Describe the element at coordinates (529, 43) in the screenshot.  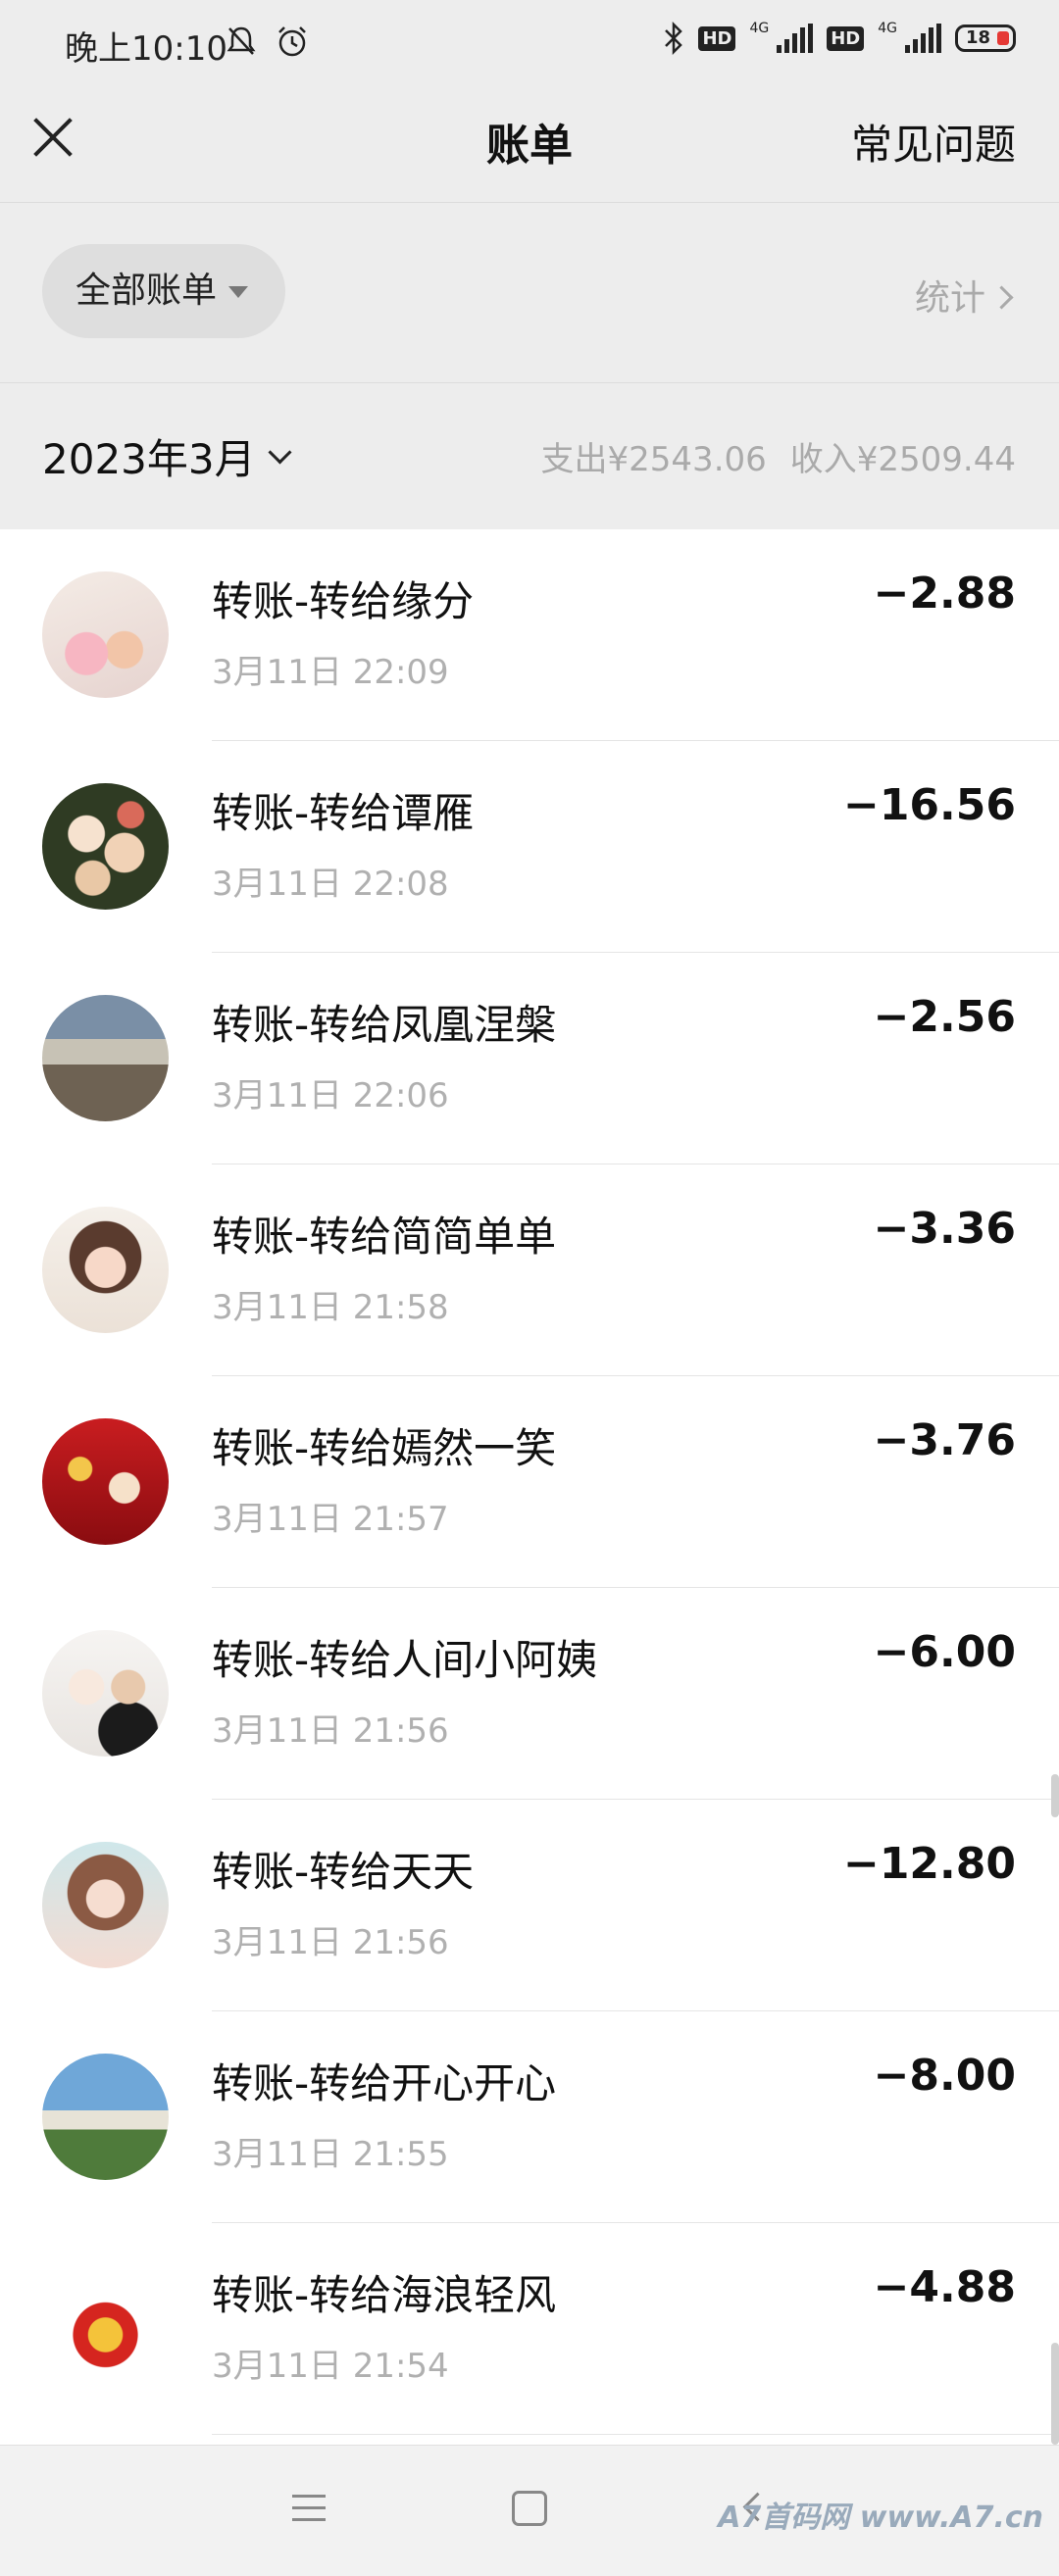
I see `status-bar: 晚上10:10 HD 4G HD 4G 18` at that location.